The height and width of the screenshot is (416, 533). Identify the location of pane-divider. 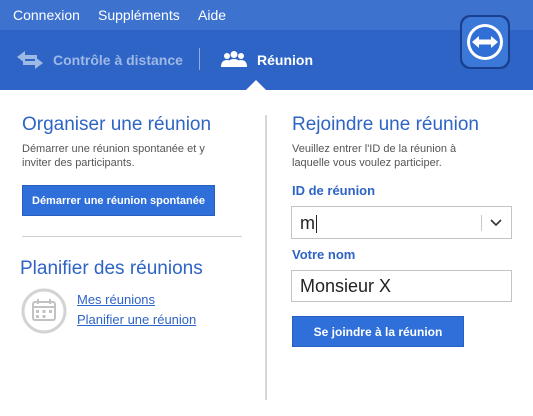
(266, 257).